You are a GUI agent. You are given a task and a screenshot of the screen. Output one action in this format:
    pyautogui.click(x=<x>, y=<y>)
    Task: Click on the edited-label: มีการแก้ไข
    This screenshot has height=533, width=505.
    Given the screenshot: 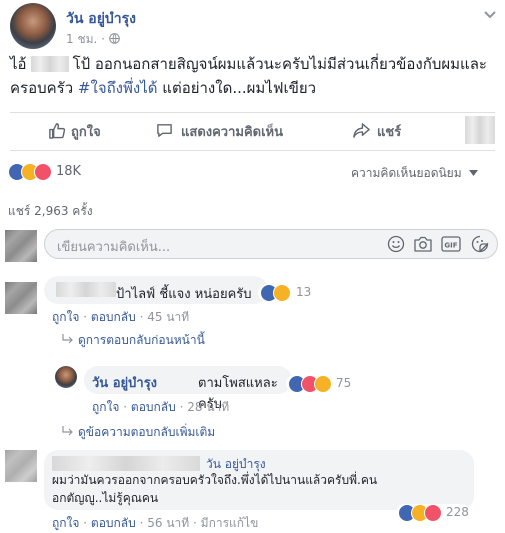 What is the action you would take?
    pyautogui.click(x=230, y=523)
    